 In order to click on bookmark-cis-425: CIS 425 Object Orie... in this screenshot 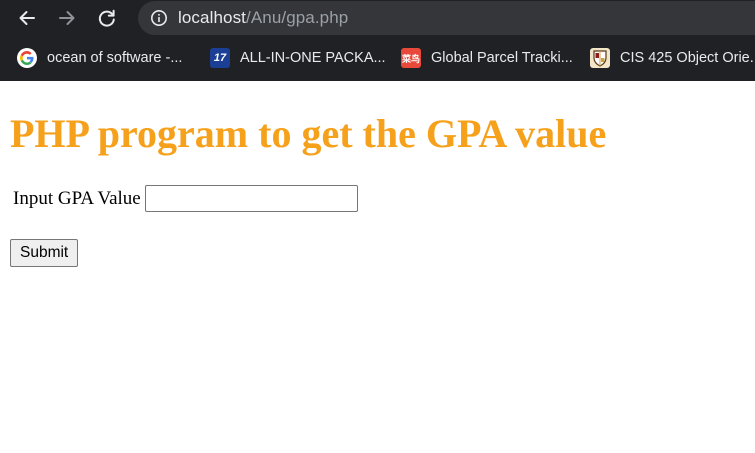, I will do `click(672, 58)`.